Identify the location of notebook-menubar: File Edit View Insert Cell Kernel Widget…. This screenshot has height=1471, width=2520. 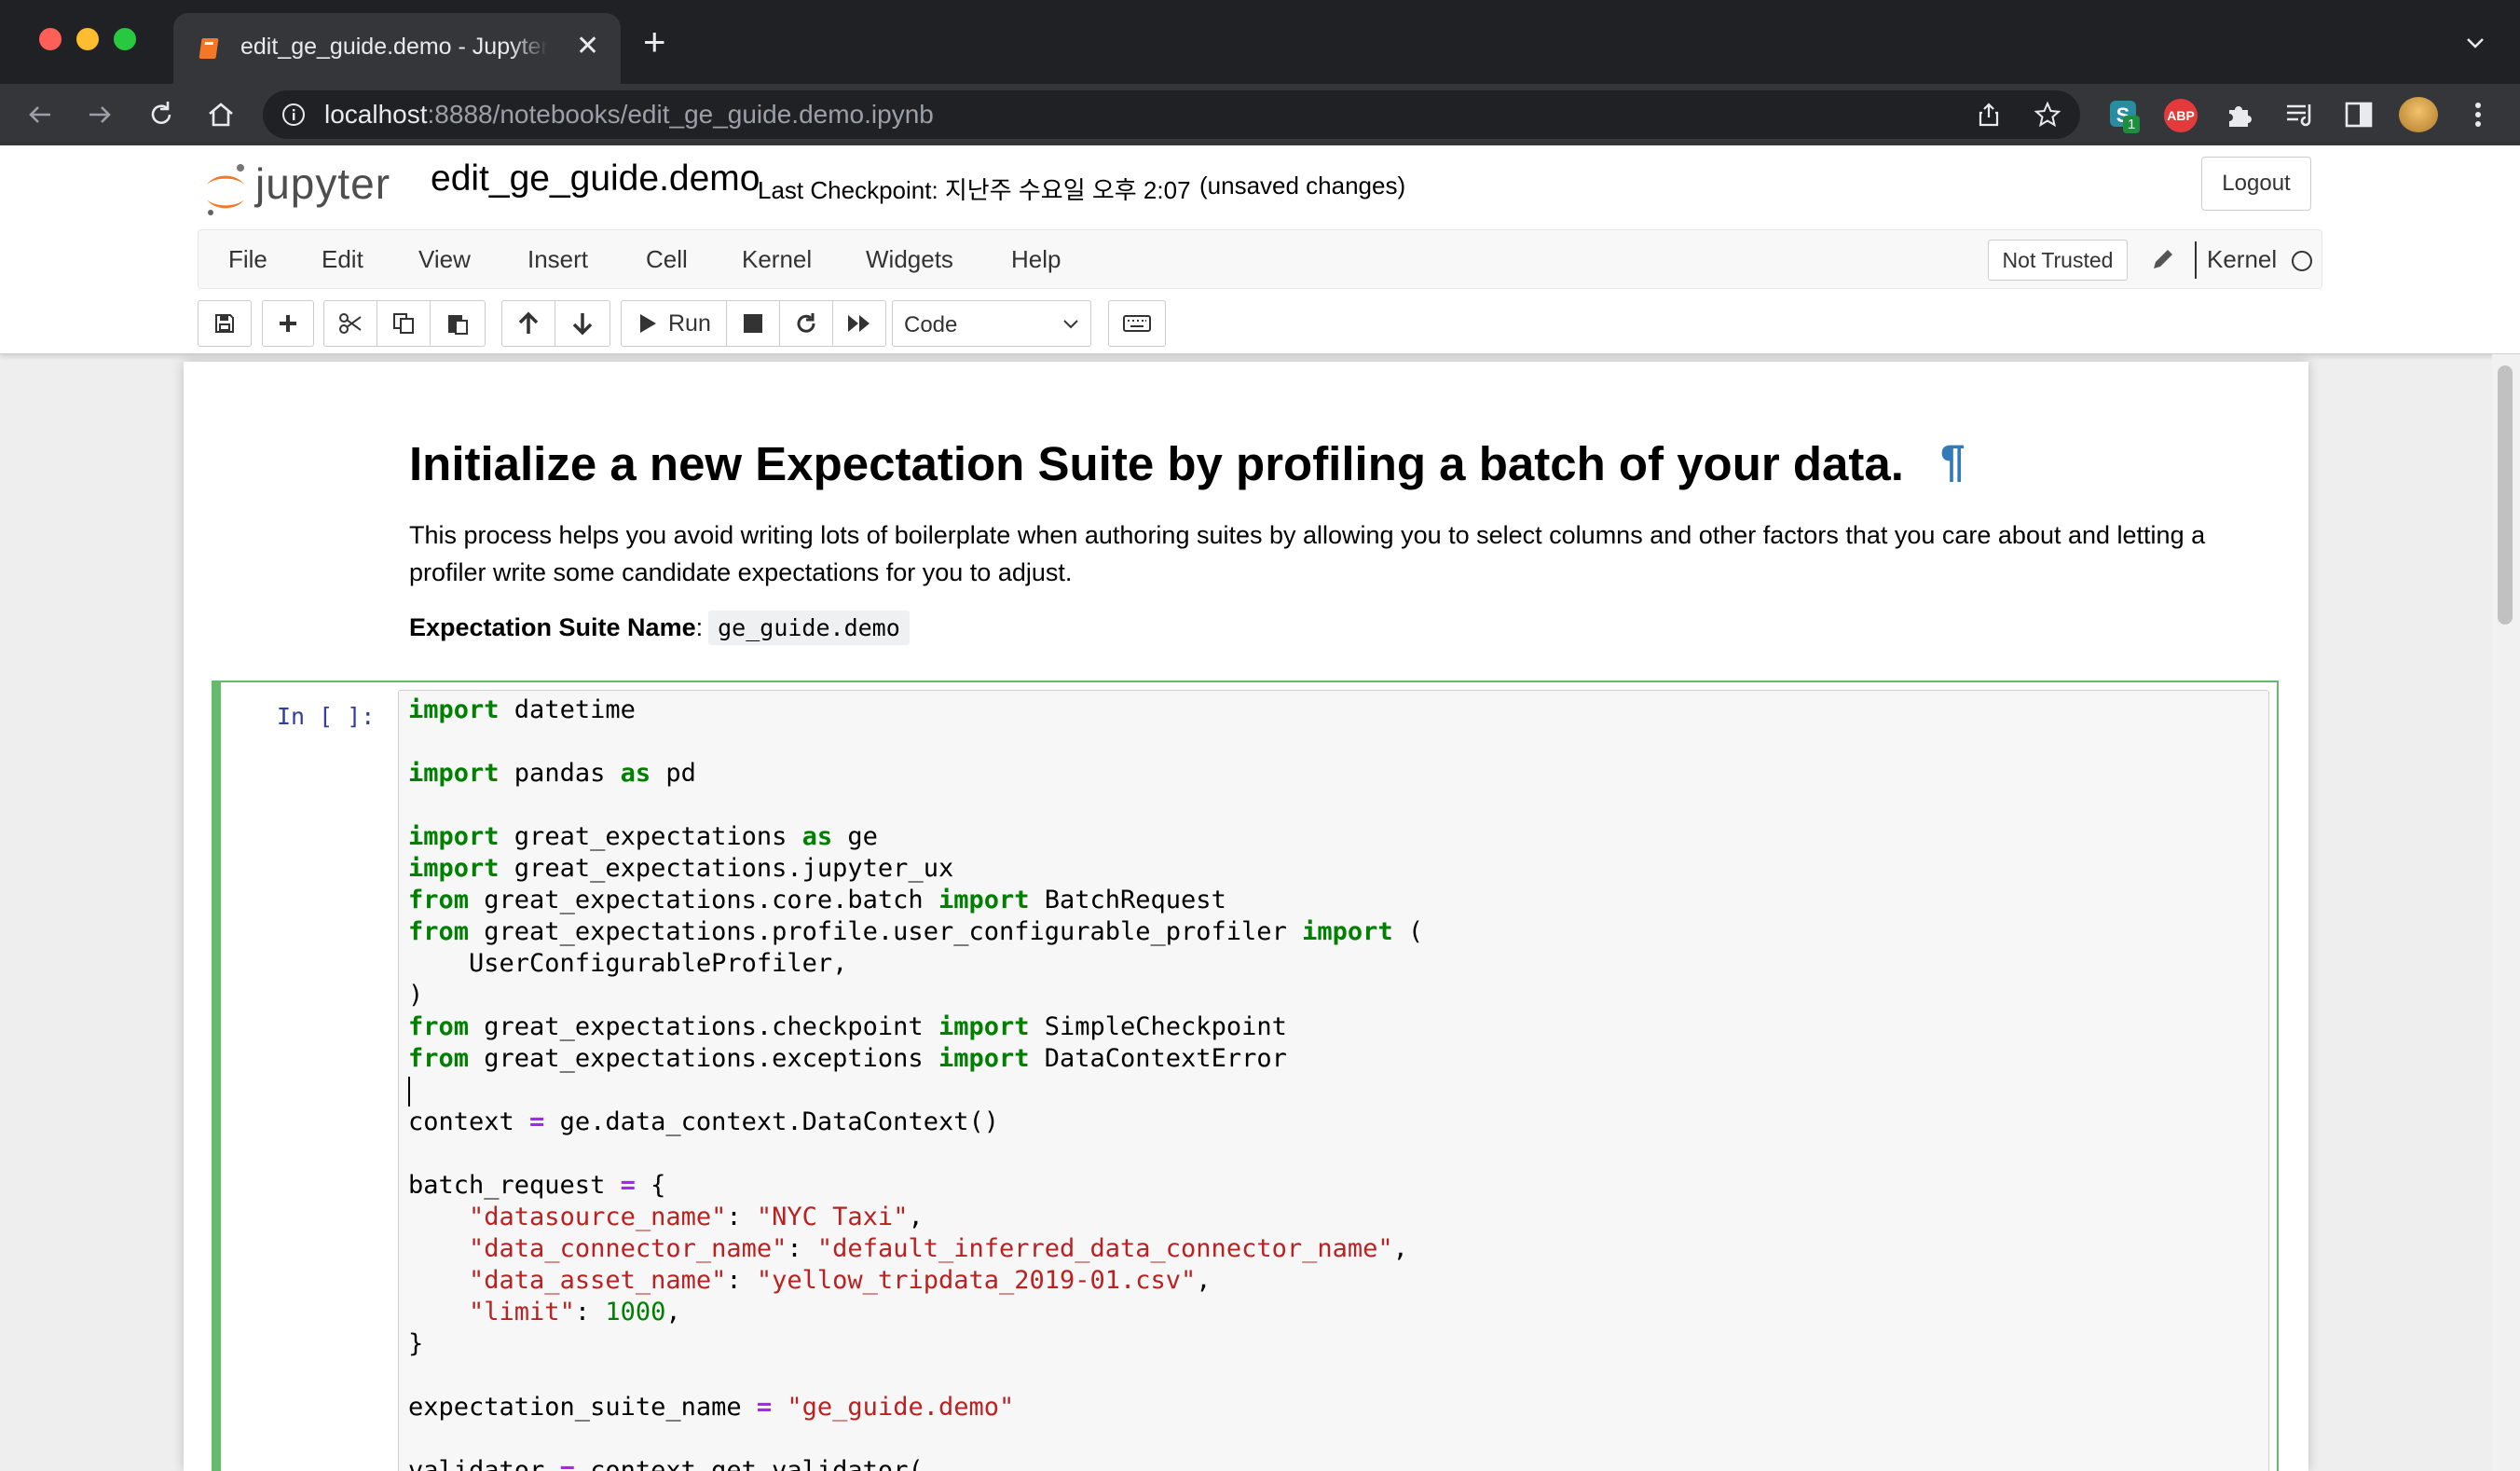
(1260, 259).